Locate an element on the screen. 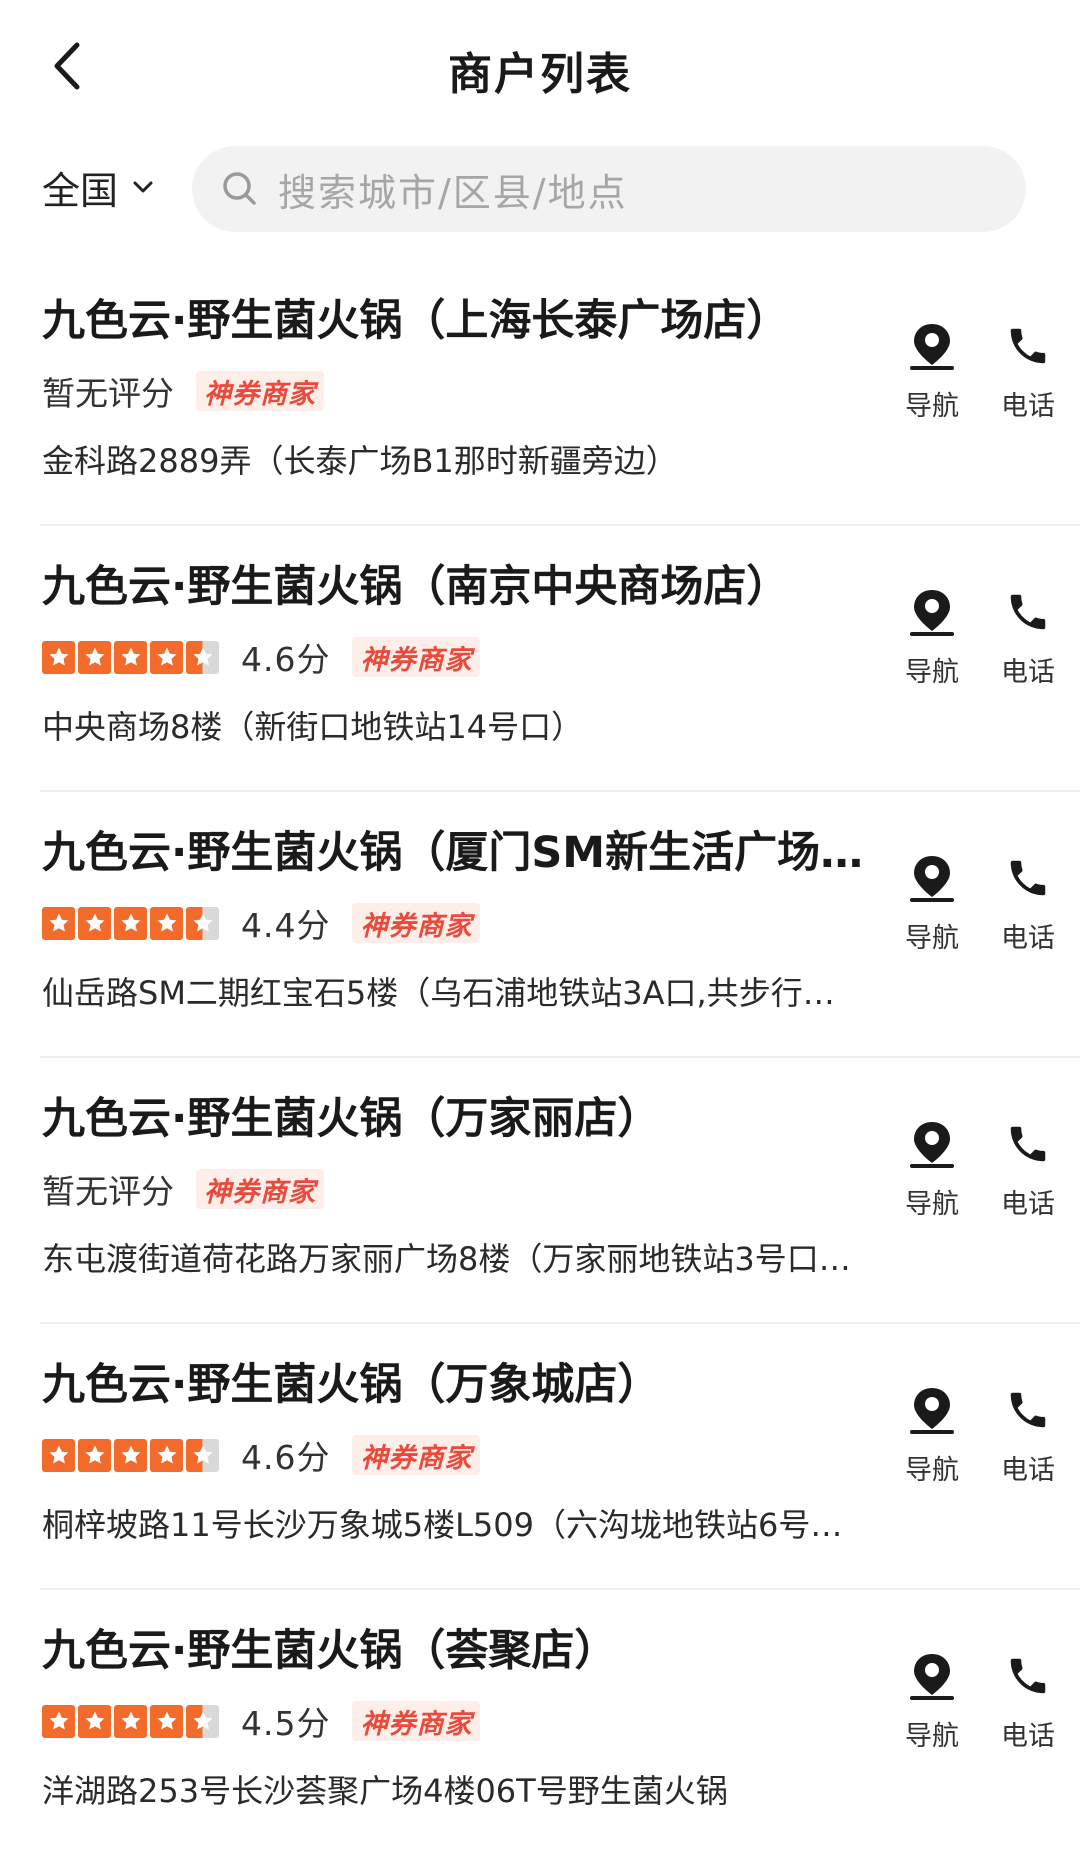 Image resolution: width=1080 pixels, height=1862 pixels. search-input: 搜索城市/区县/地点 is located at coordinates (609, 189).